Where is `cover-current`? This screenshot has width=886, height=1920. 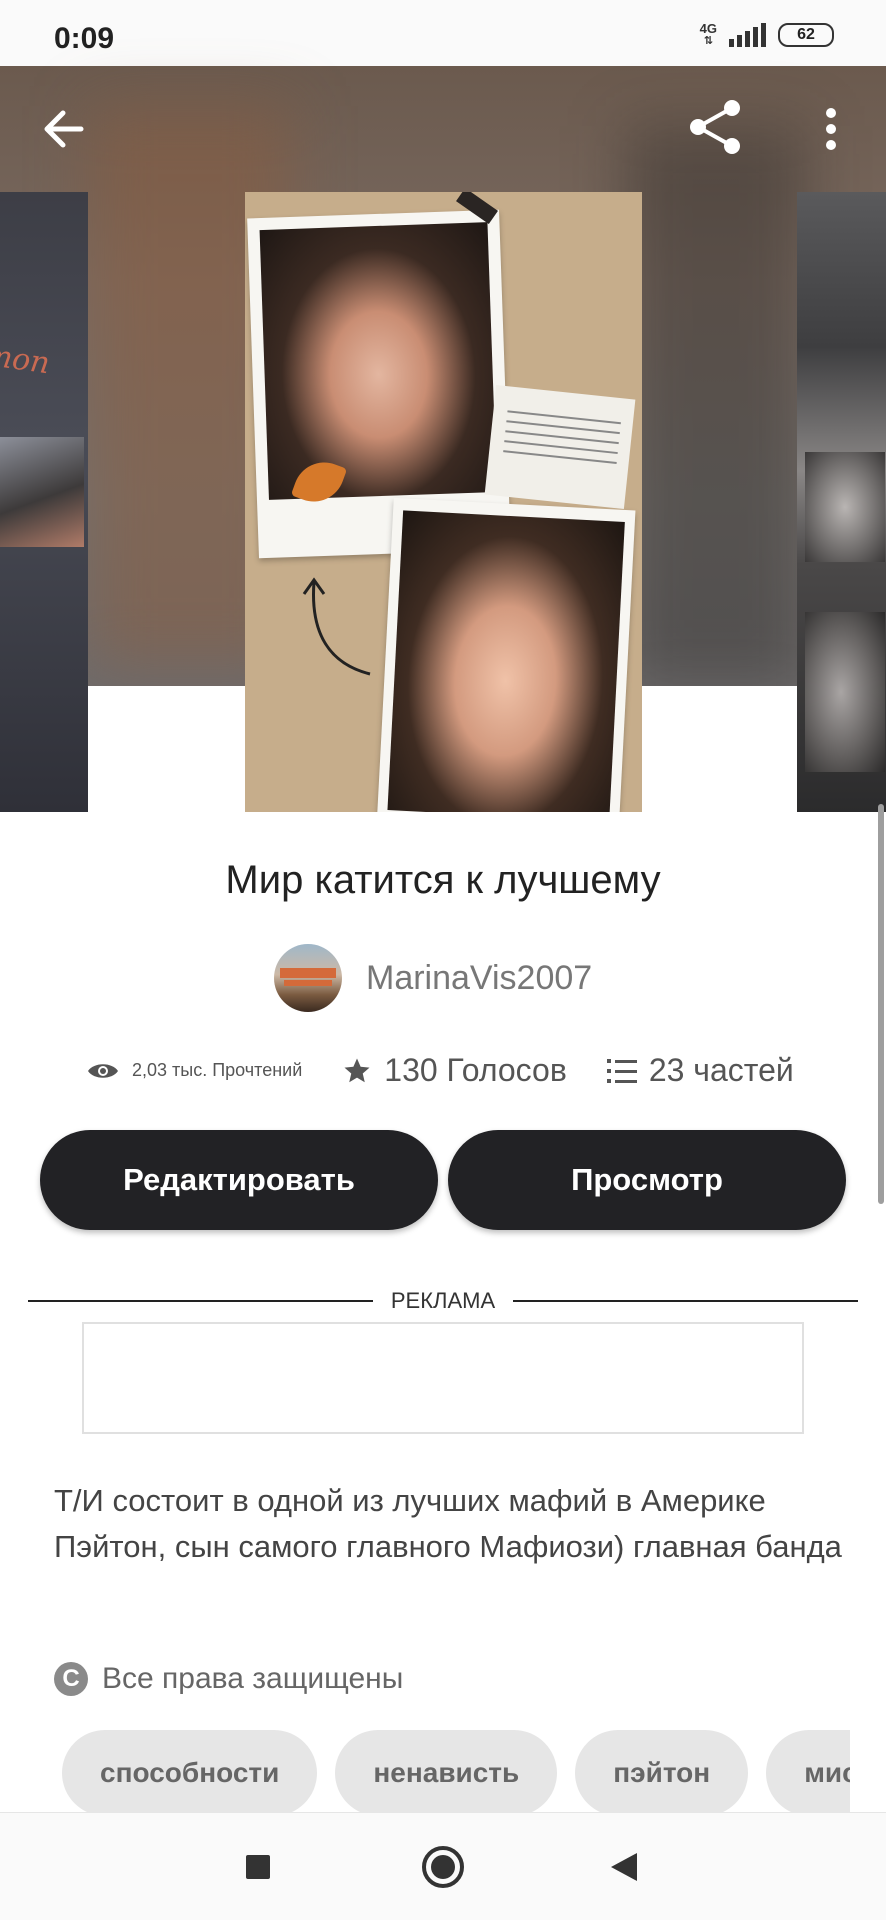
cover-current is located at coordinates (443, 502).